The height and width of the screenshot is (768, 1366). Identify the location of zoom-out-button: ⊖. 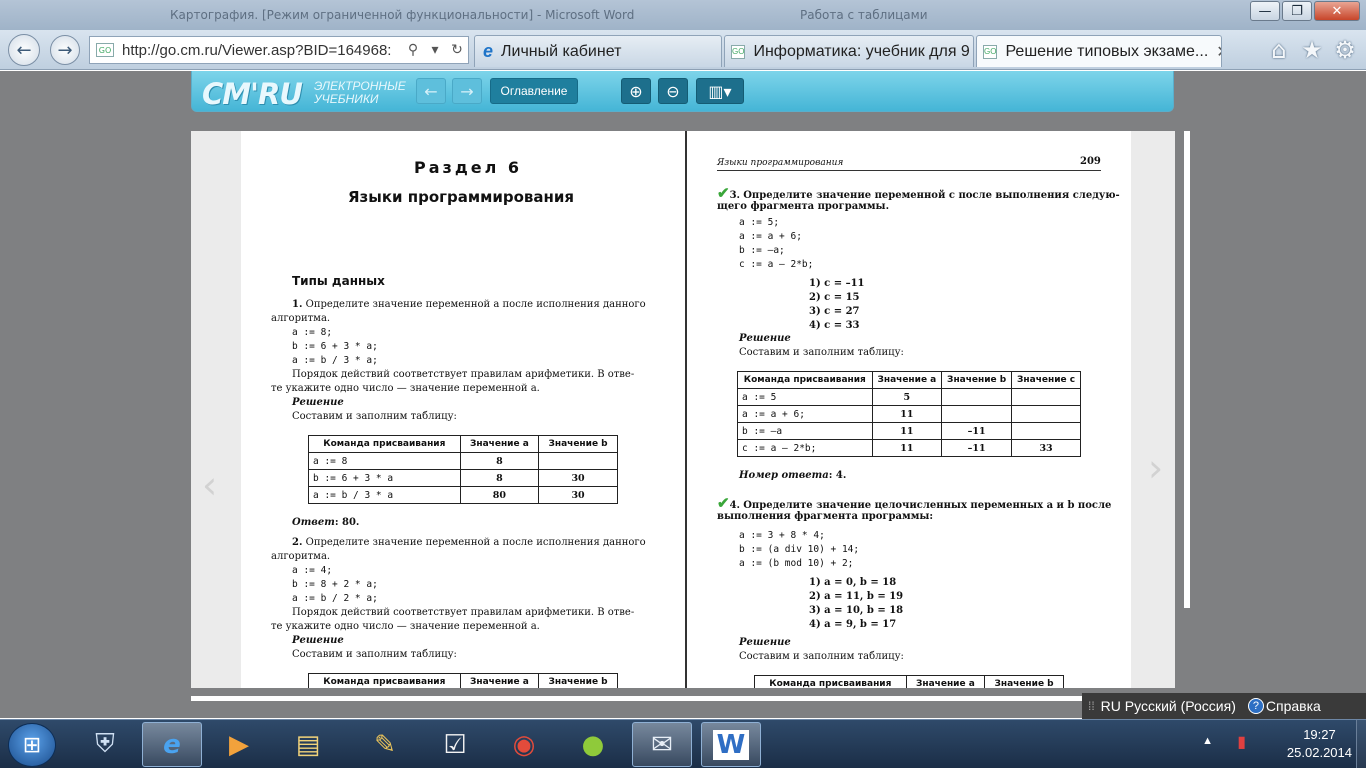
(673, 91).